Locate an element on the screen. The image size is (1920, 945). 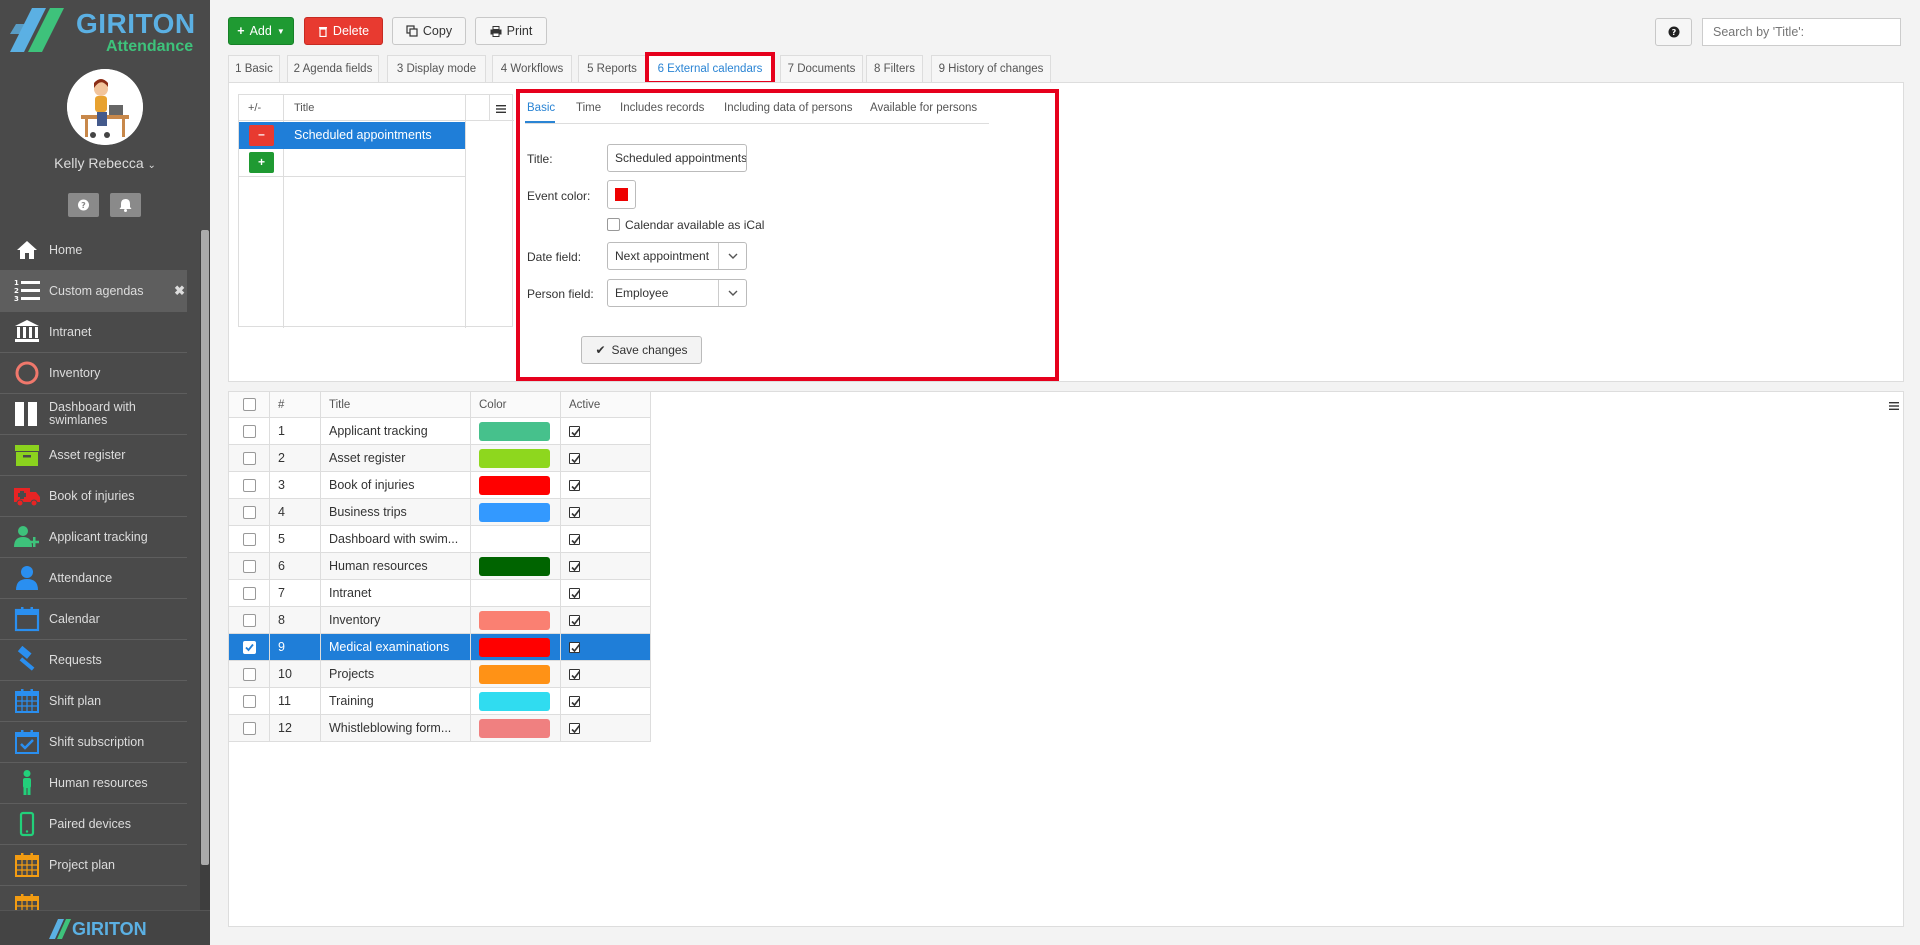
subtab-available-for-persons: Available for persons is located at coordinates (923, 108).